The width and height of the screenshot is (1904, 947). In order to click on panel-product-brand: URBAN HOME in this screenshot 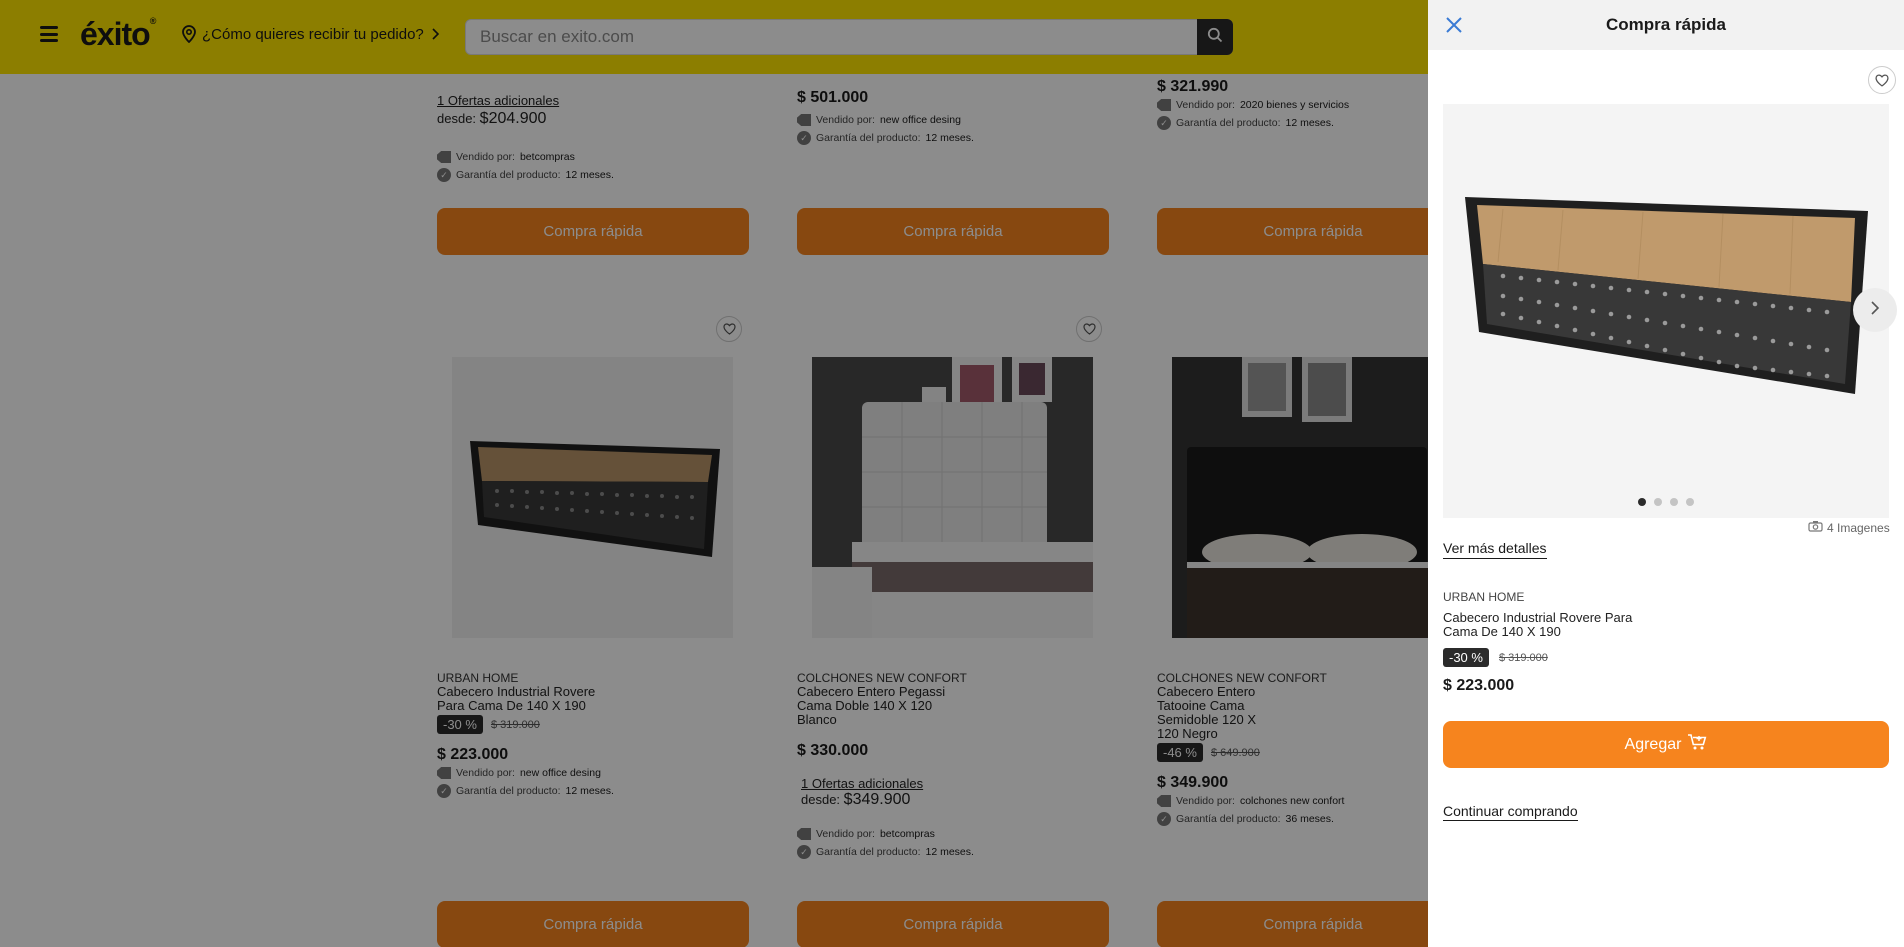, I will do `click(1484, 597)`.